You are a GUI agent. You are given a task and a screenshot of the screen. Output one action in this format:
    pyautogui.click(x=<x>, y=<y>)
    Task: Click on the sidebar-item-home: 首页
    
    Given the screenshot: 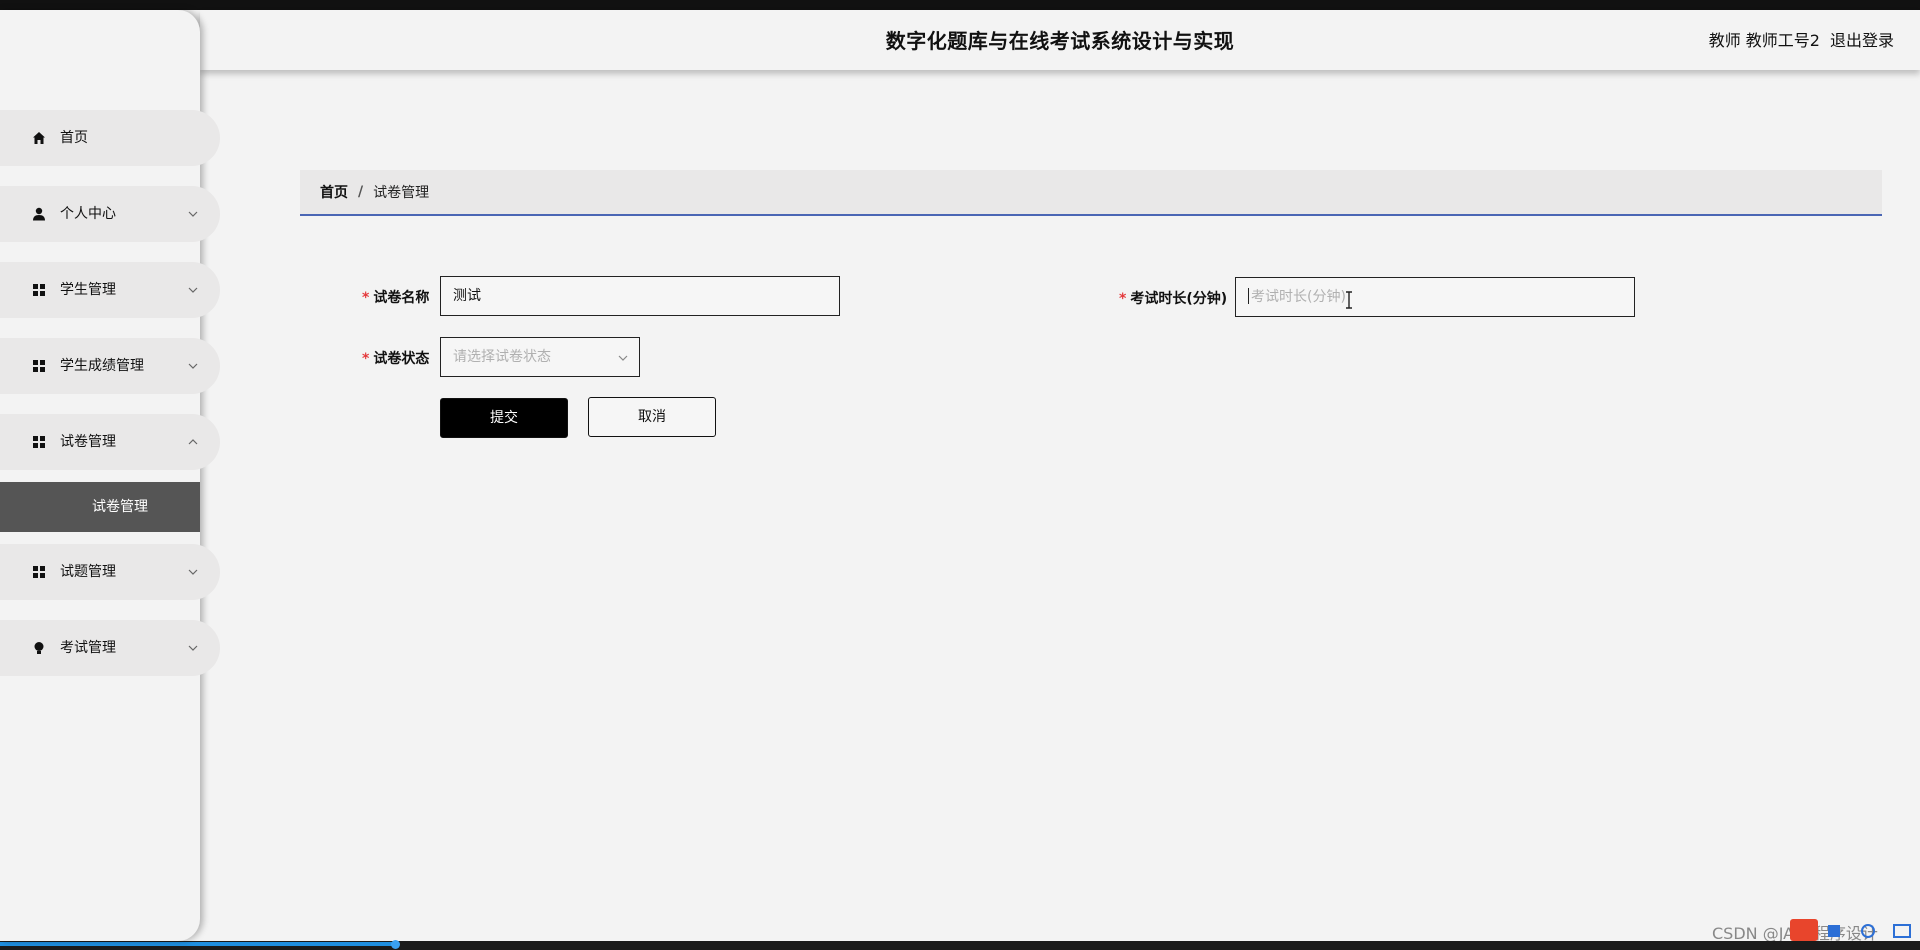 What is the action you would take?
    pyautogui.click(x=110, y=138)
    